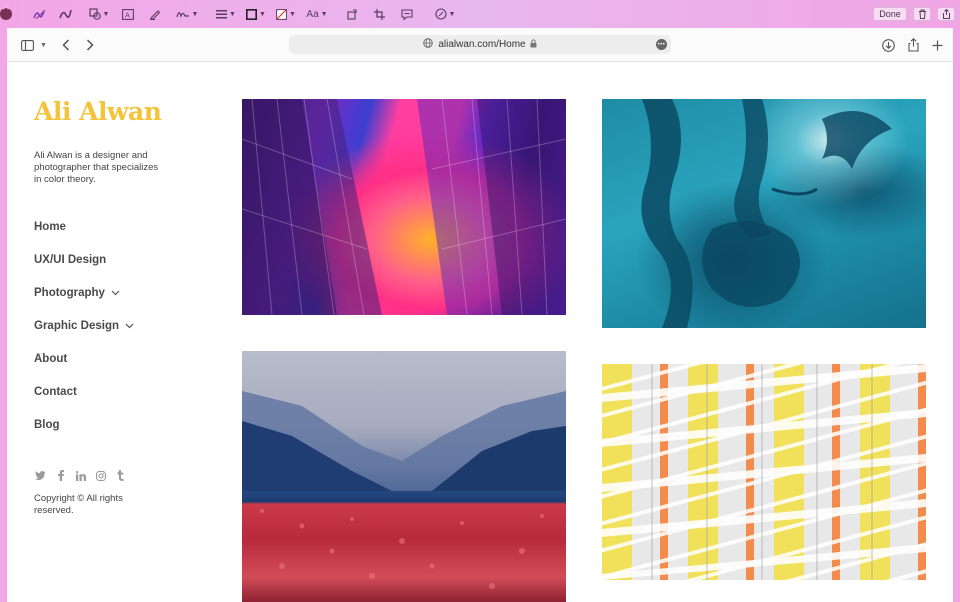  I want to click on rotate-icon, so click(352, 14).